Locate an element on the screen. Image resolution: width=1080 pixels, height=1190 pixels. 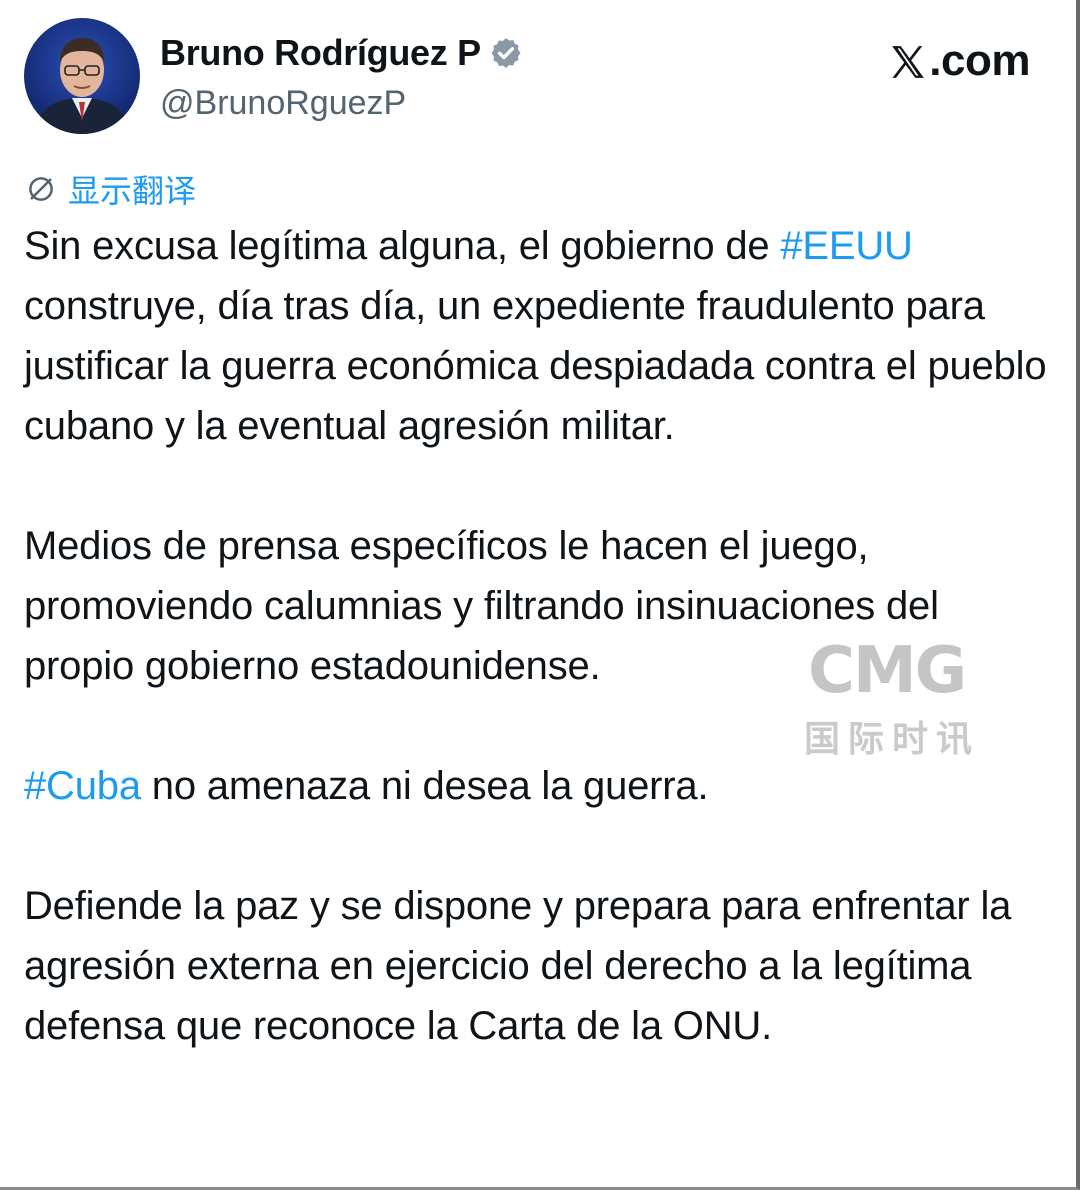
hashtag-link-eeuu: #EEUU is located at coordinates (846, 246).